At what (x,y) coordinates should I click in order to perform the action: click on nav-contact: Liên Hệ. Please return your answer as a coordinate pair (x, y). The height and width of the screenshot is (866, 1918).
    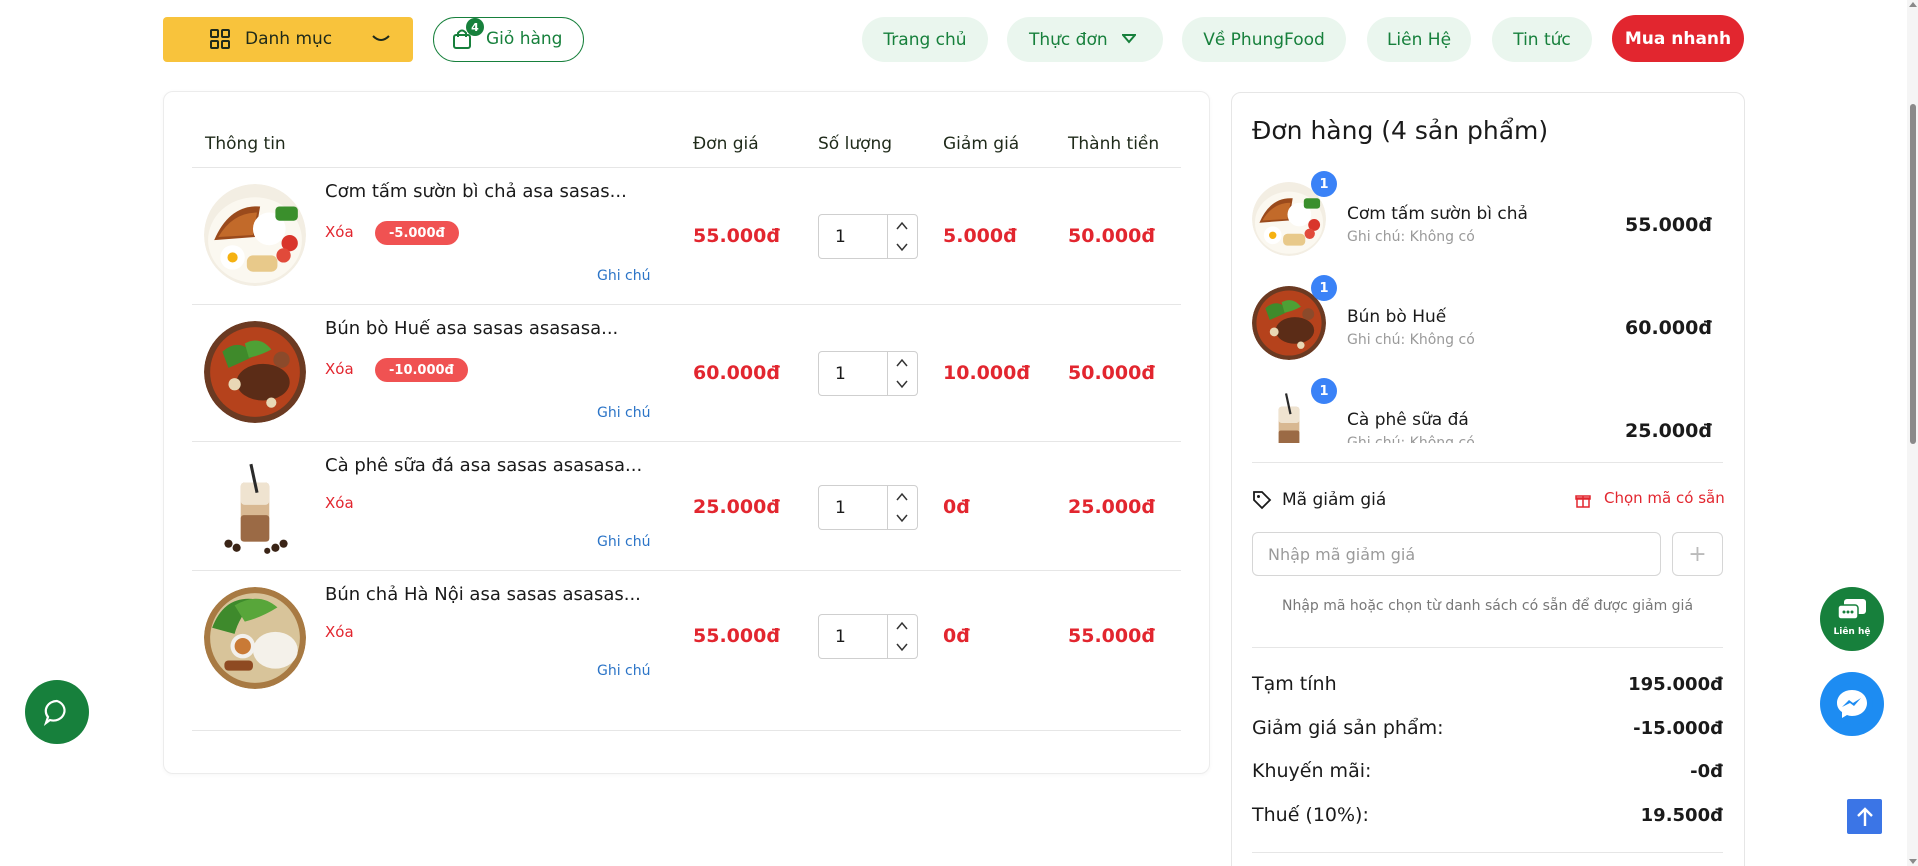
    Looking at the image, I should click on (1419, 39).